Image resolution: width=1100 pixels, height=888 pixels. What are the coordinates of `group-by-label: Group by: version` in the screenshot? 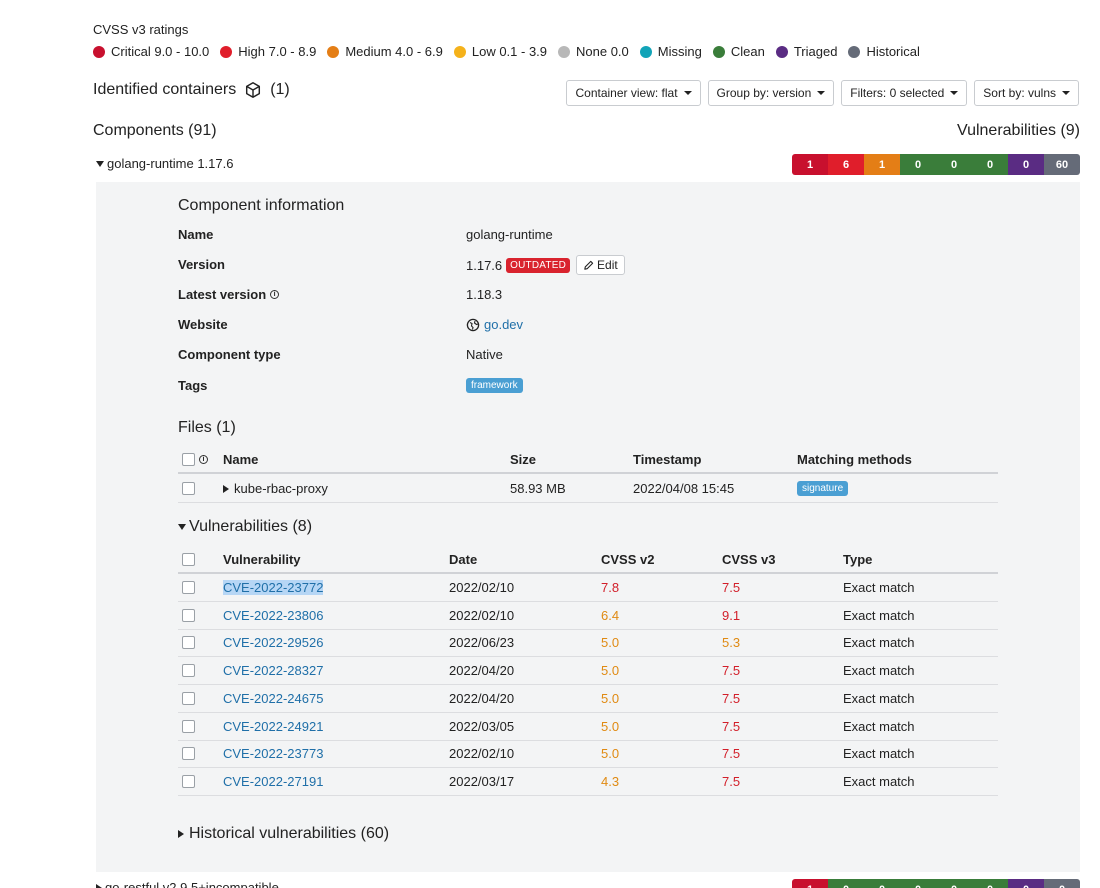 It's located at (764, 93).